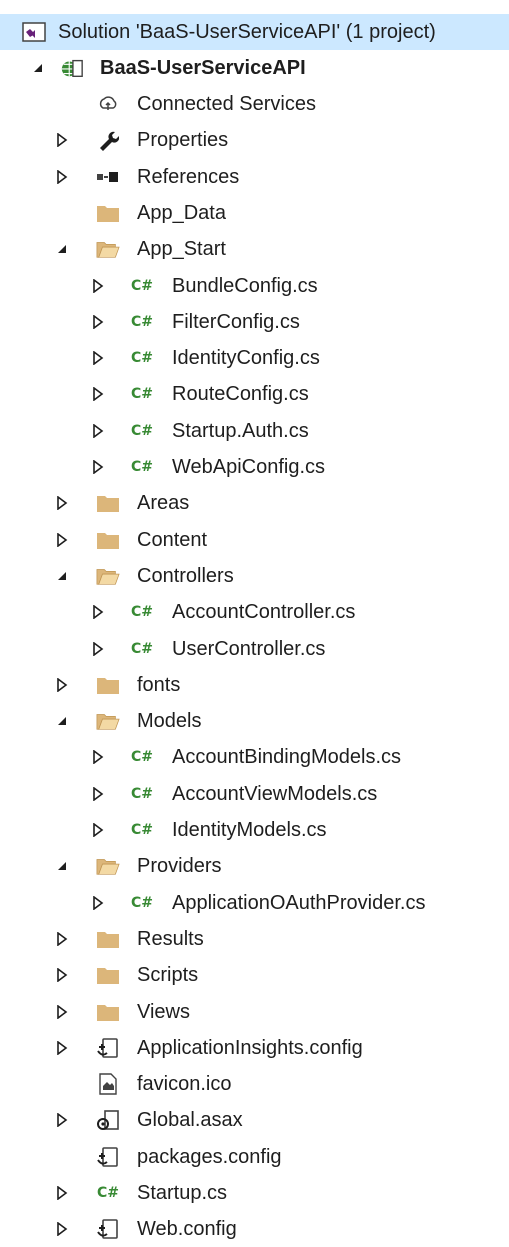 The height and width of the screenshot is (1247, 509). What do you see at coordinates (163, 503) in the screenshot?
I see `tree-item-label: Areas` at bounding box center [163, 503].